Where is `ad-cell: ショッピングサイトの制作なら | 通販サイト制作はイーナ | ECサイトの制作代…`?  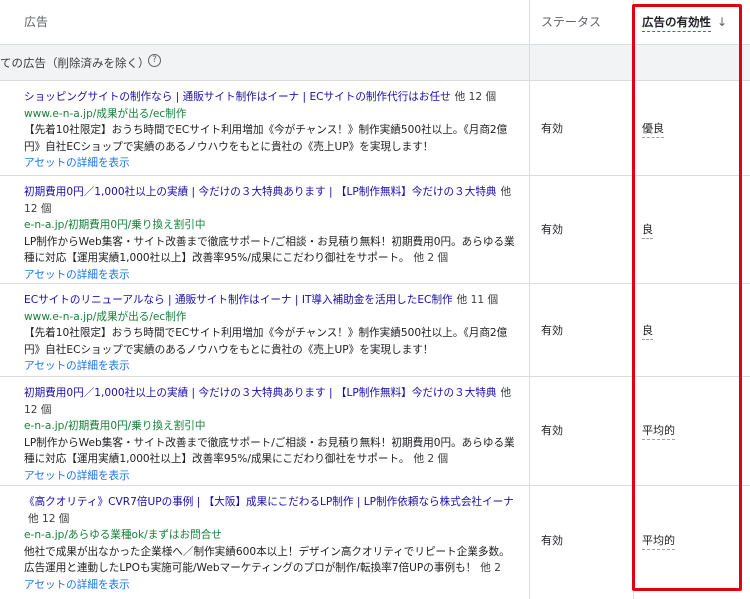
ad-cell: ショッピングサイトの制作なら | 通販サイト制作はイーナ | ECサイトの制作代… is located at coordinates (271, 130).